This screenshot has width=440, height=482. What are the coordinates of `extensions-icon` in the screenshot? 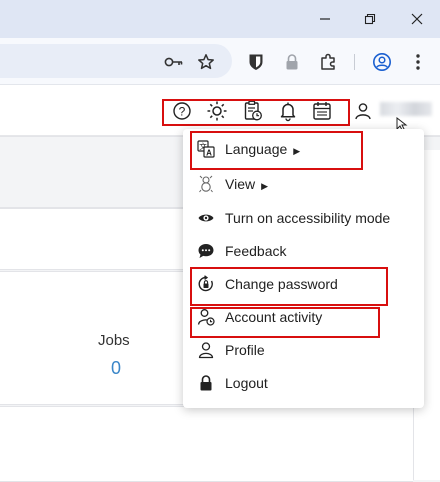 It's located at (328, 62).